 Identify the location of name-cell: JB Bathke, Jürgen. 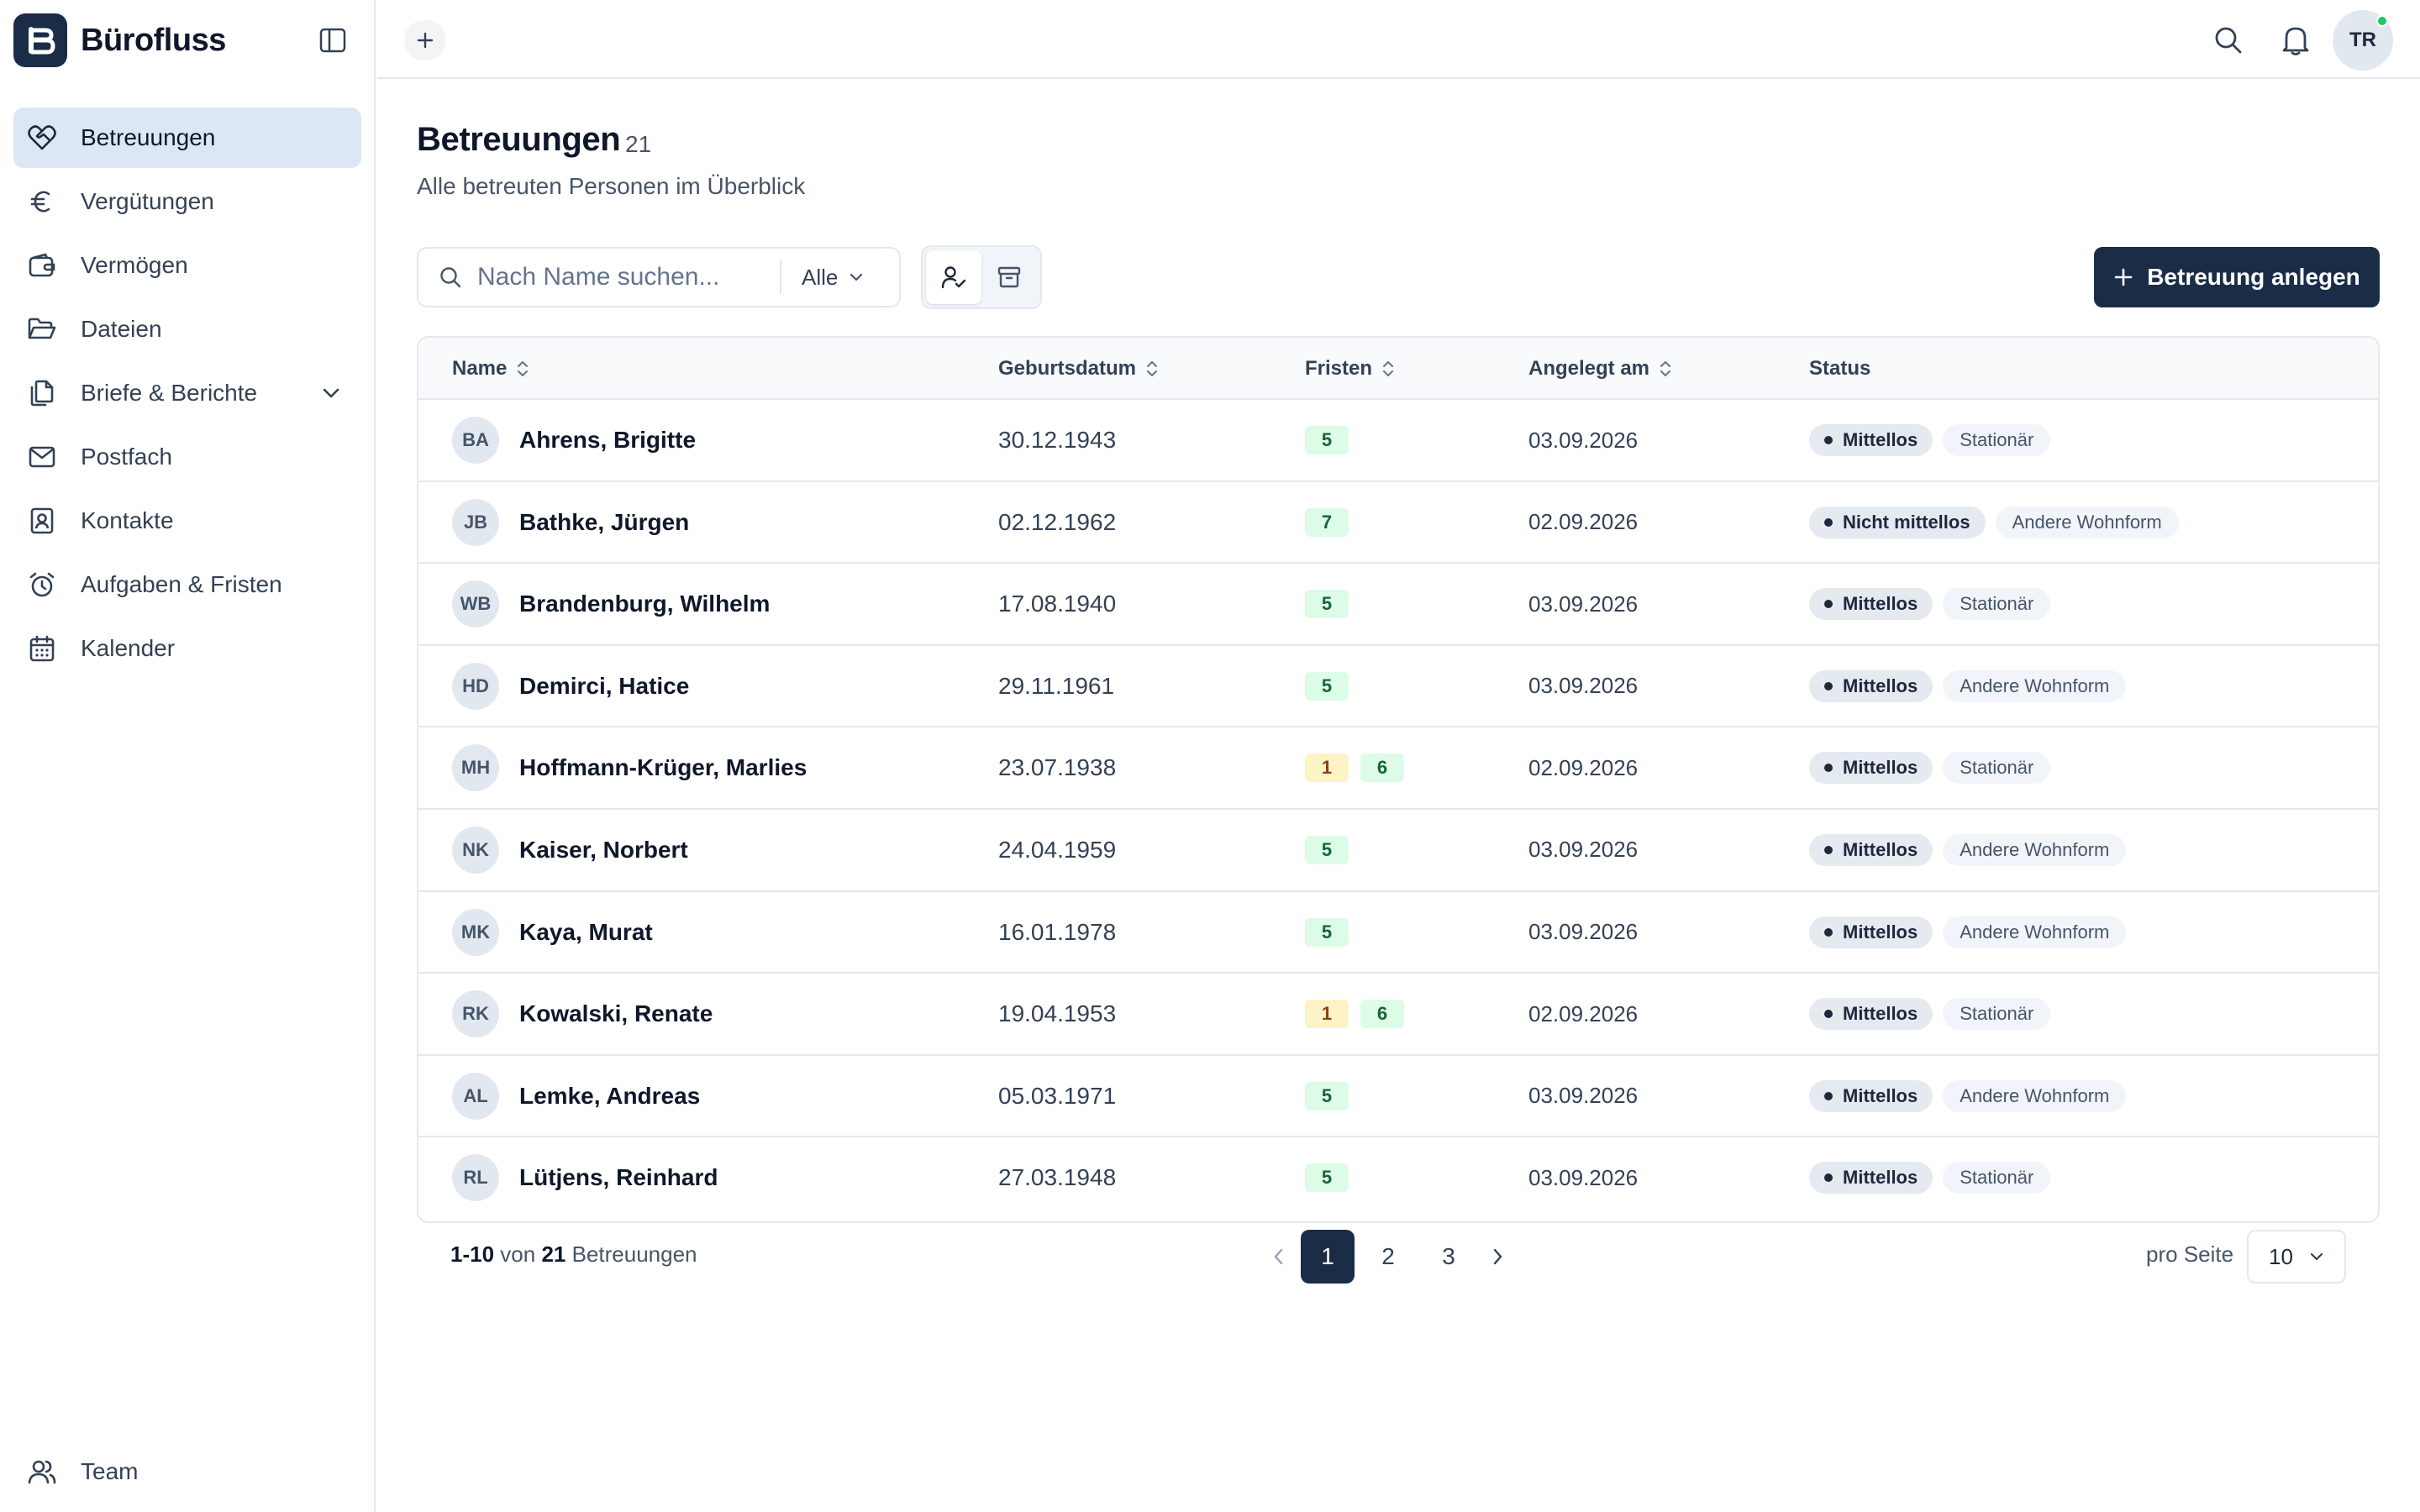
(570, 522).